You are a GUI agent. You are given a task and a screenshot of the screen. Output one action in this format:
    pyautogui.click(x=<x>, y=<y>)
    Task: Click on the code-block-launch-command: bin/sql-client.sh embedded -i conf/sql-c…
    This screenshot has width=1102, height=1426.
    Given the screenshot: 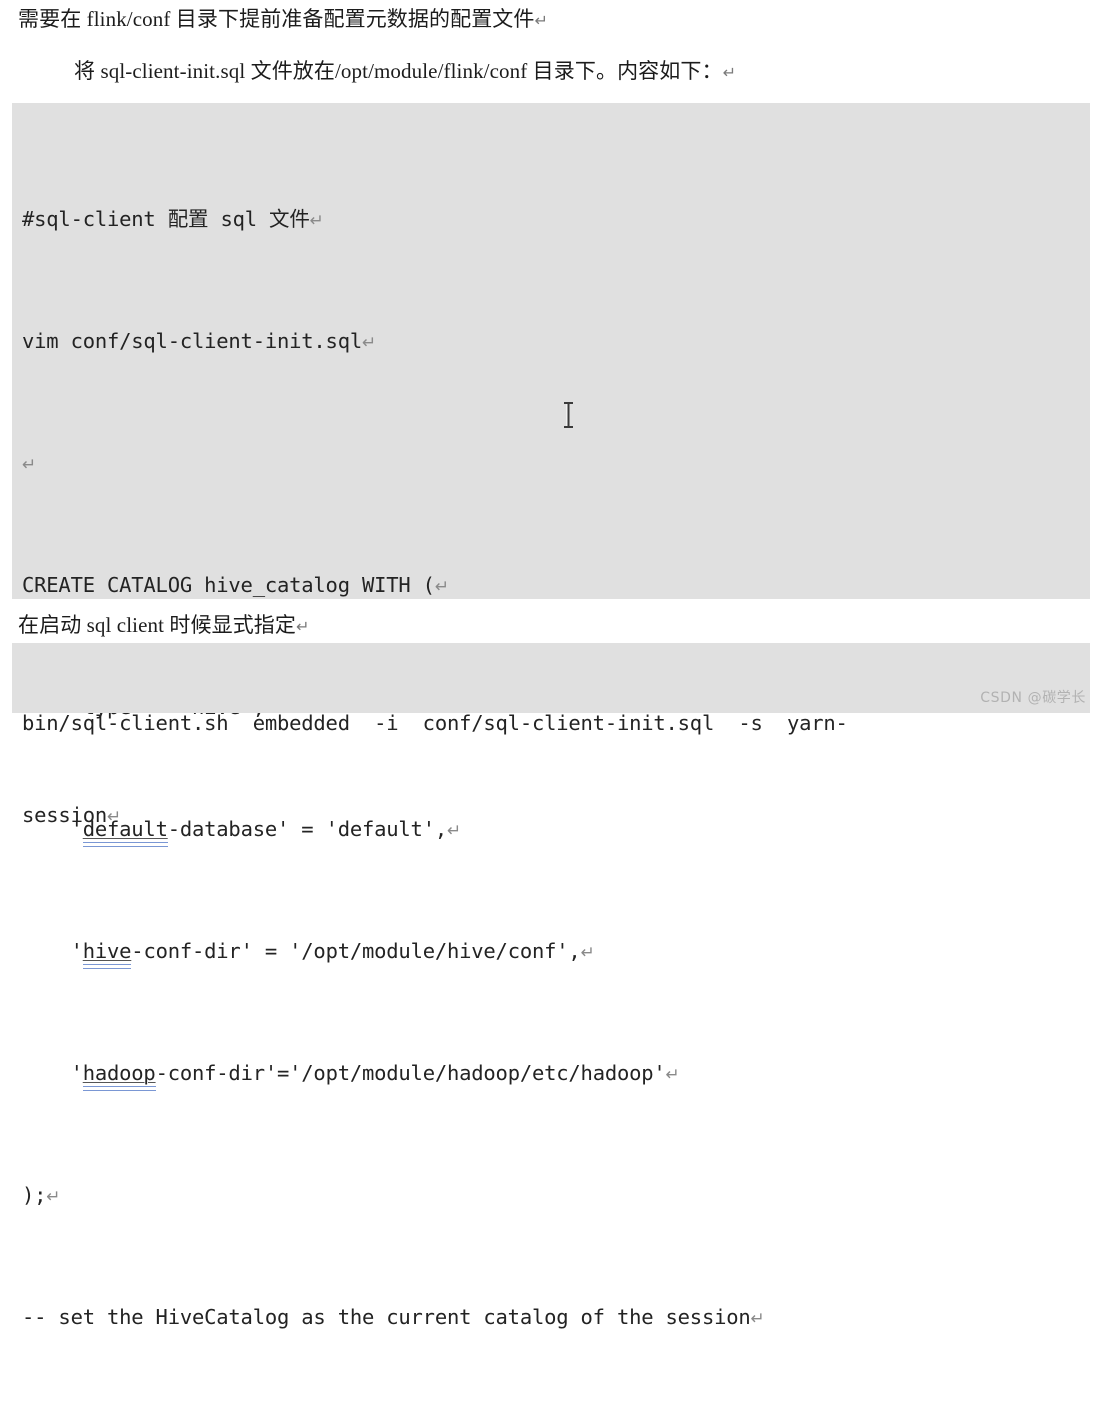 What is the action you would take?
    pyautogui.click(x=551, y=678)
    